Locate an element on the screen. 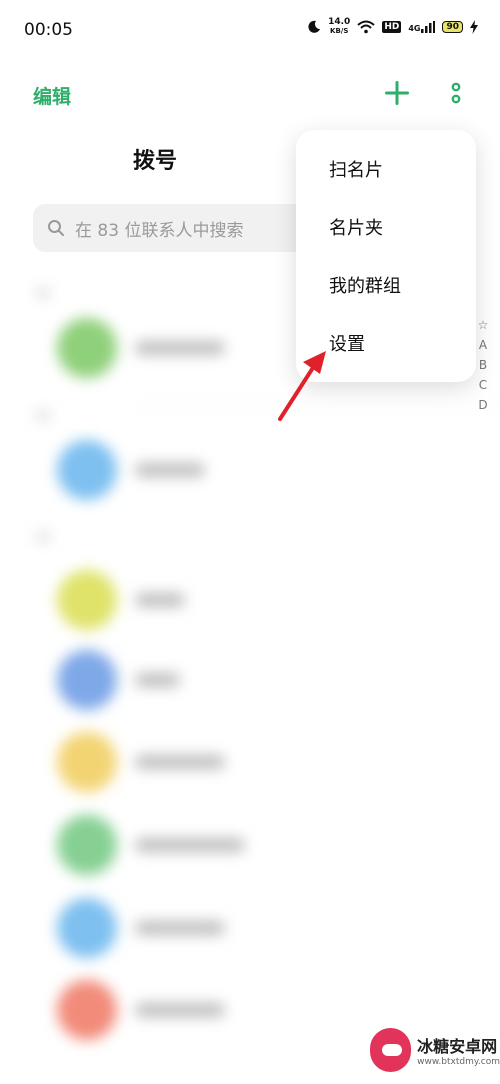 The width and height of the screenshot is (500, 1084). index-c: C is located at coordinates (483, 385).